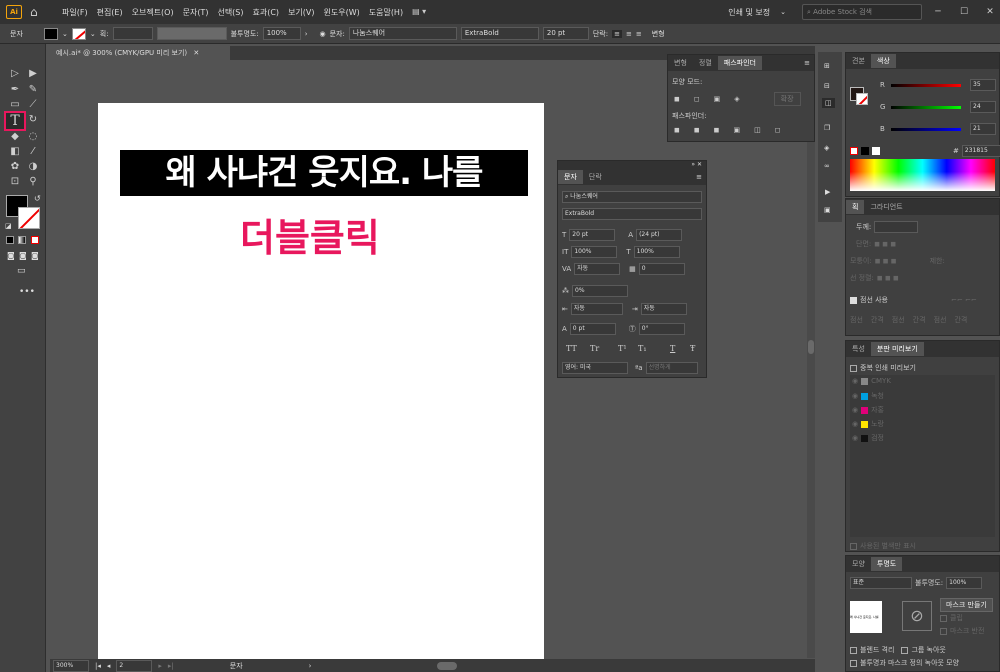 The height and width of the screenshot is (672, 1000). I want to click on small-caps-button: Tr, so click(604, 348).